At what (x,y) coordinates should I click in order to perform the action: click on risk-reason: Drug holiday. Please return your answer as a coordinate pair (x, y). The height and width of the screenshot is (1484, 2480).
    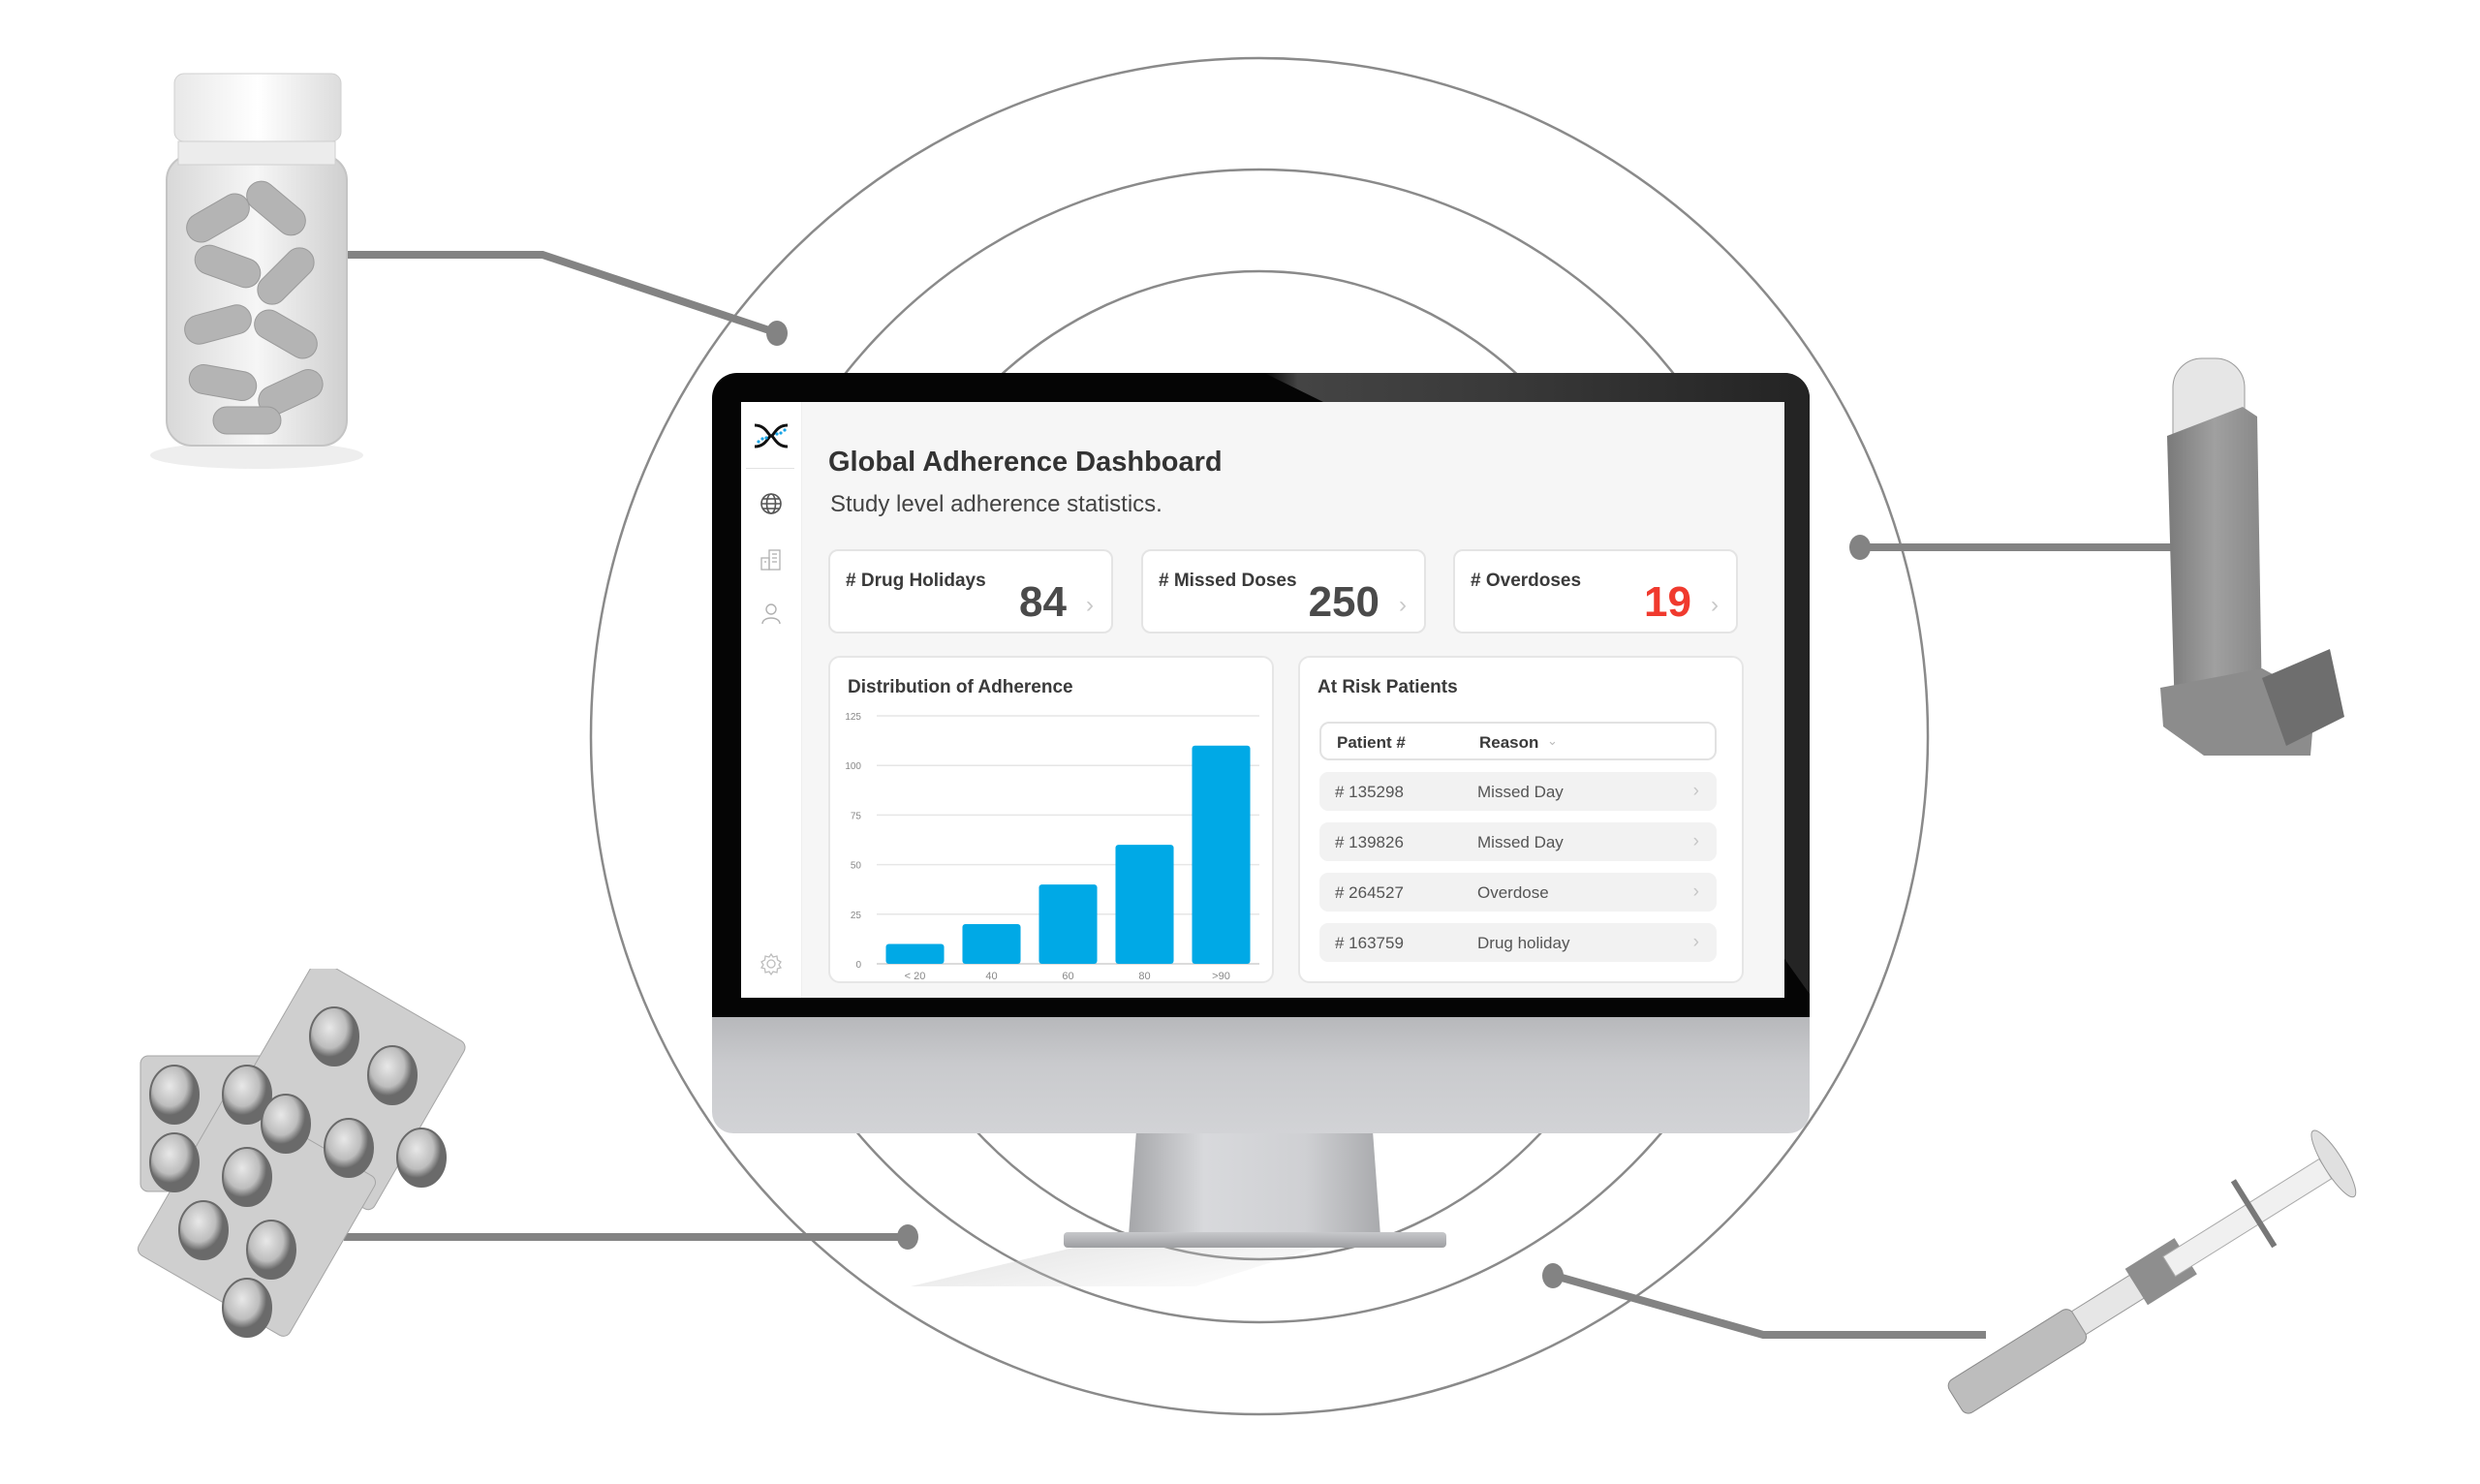
    Looking at the image, I should click on (1523, 943).